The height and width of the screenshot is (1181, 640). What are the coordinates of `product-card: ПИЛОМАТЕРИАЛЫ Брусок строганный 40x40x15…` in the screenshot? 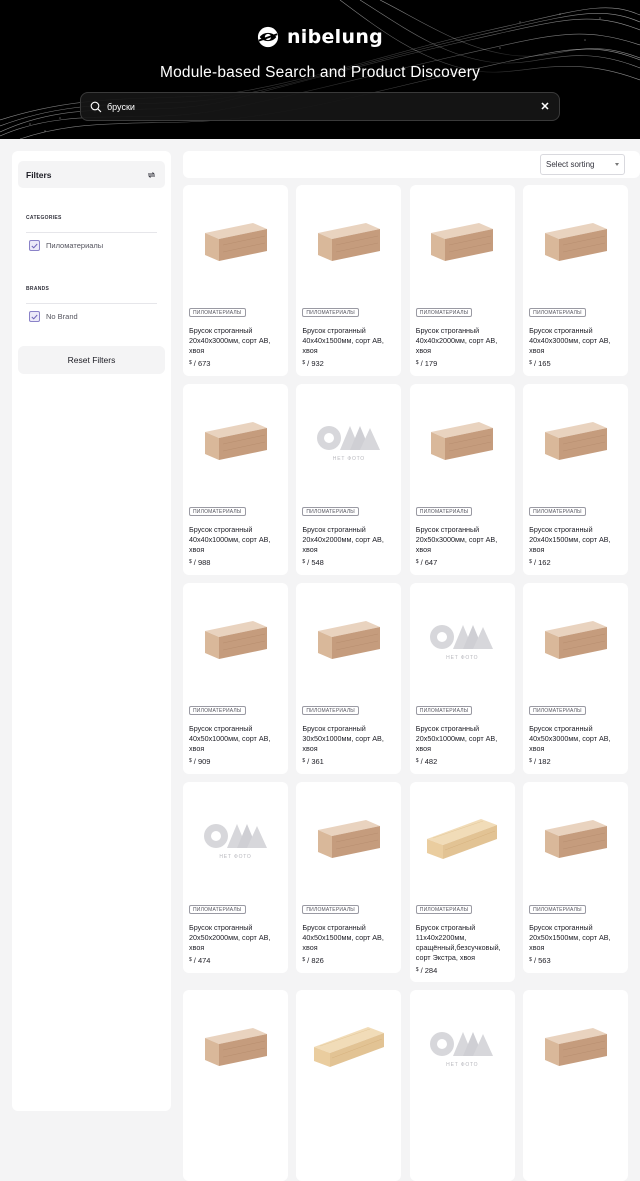 It's located at (349, 280).